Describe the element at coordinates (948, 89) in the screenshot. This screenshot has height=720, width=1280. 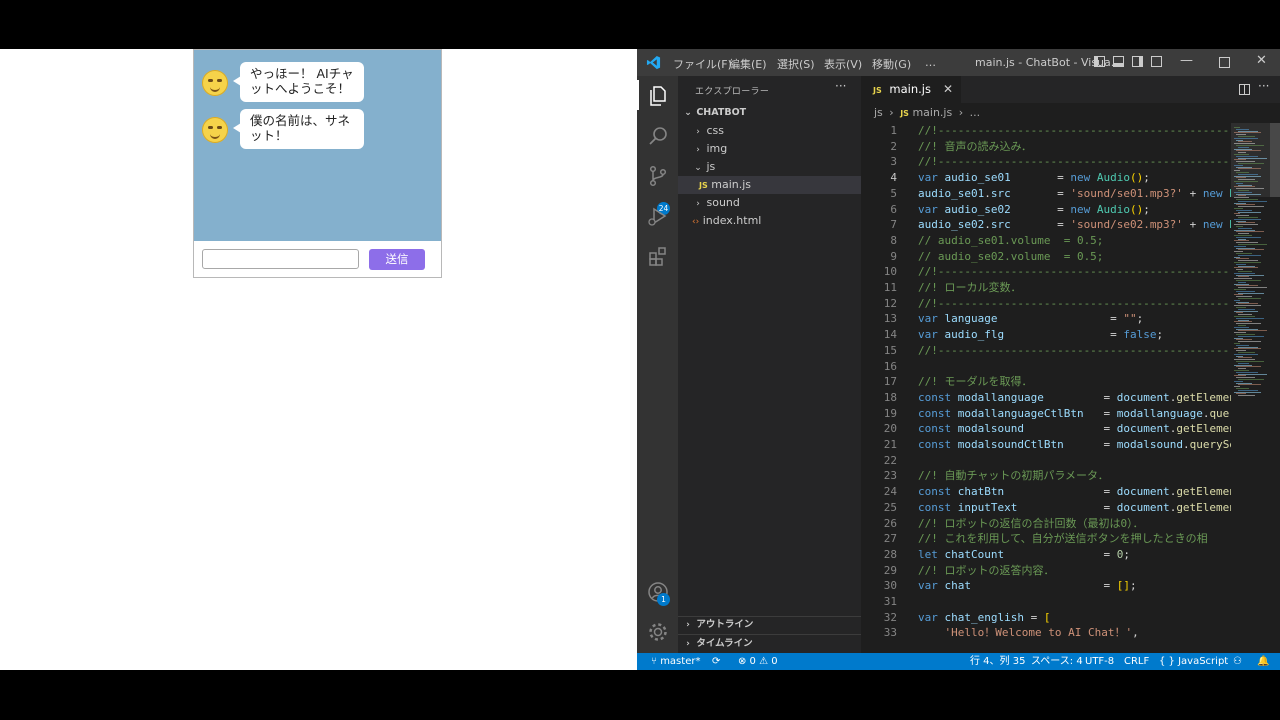
I see `tab-close-icon: ✕` at that location.